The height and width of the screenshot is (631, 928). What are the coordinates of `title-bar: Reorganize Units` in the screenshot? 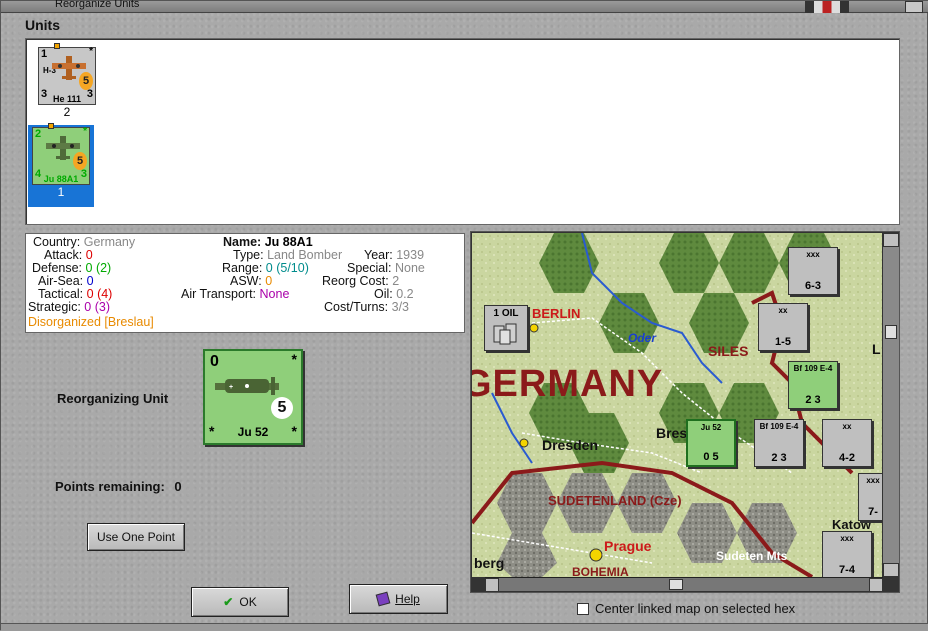 It's located at (464, 6).